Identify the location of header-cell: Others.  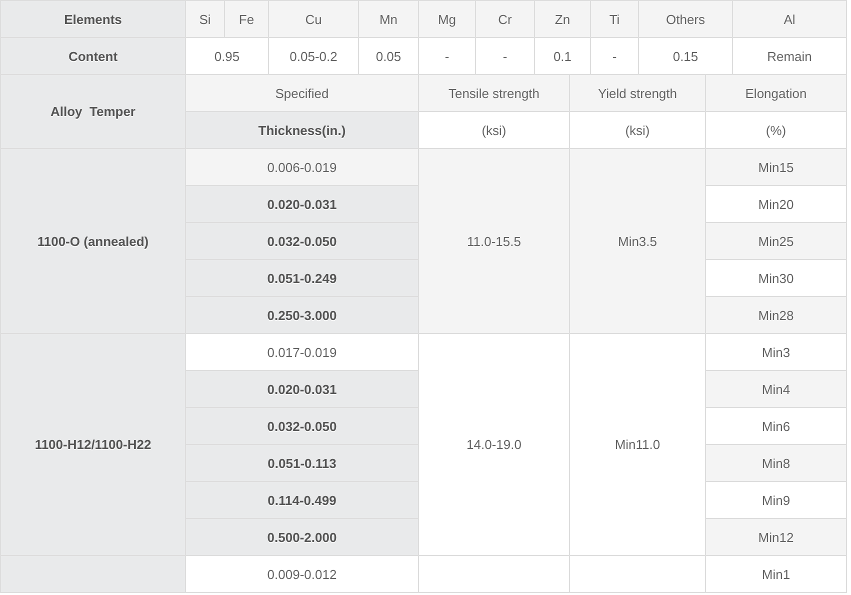
(685, 19).